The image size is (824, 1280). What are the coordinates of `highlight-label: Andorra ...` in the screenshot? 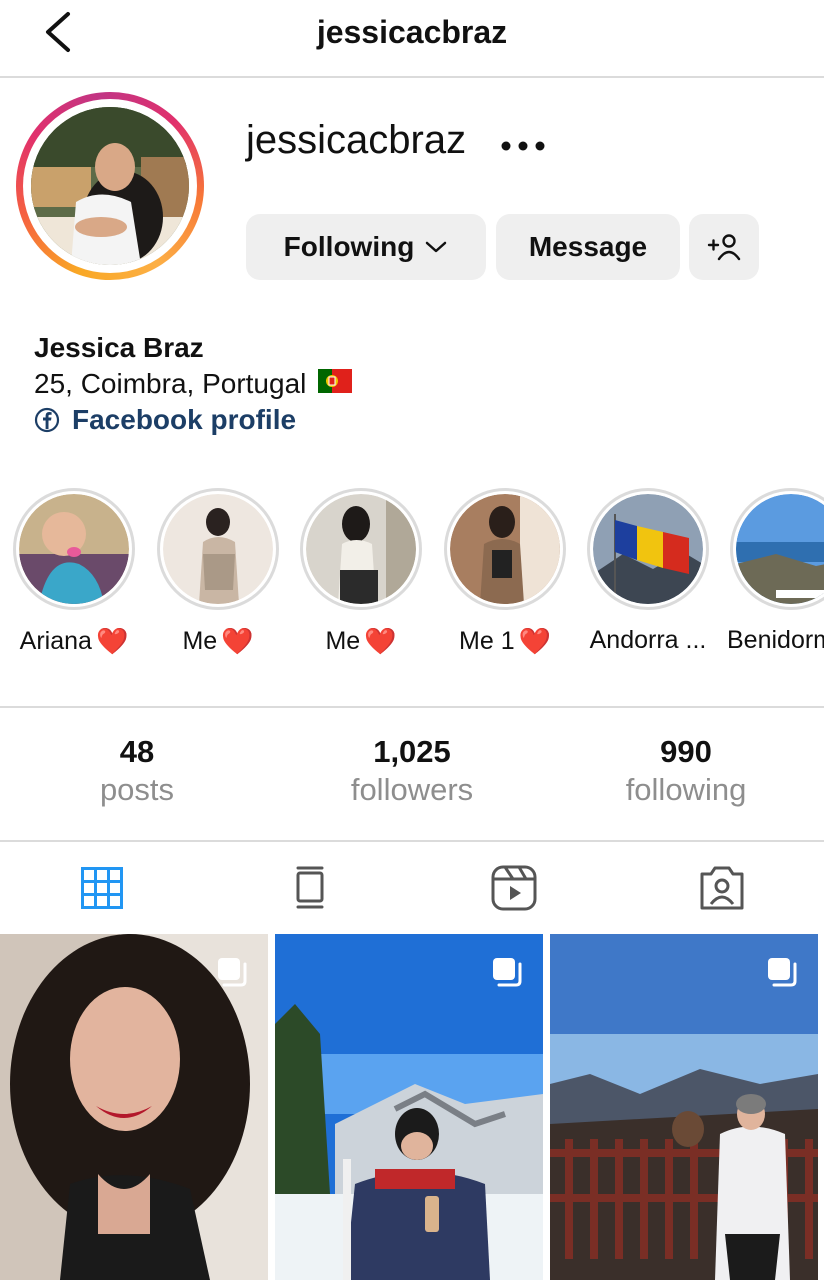 It's located at (648, 640).